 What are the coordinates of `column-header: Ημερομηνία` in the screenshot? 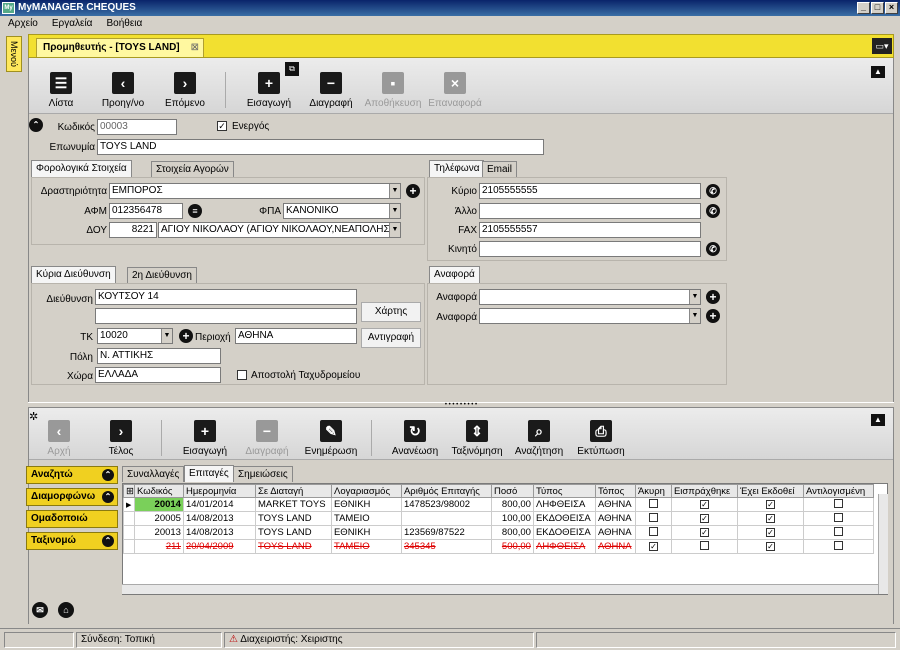 It's located at (219, 491).